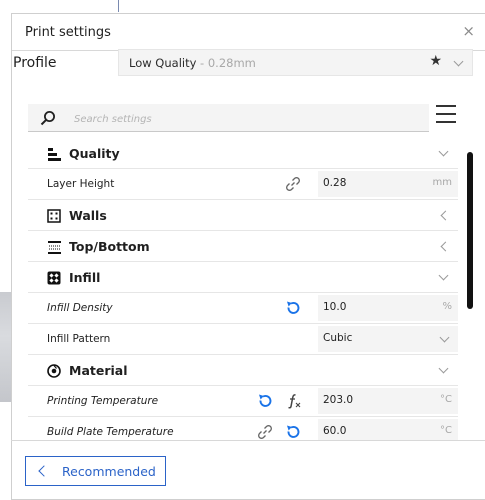  What do you see at coordinates (338, 400) in the screenshot?
I see `field-value: 203.0` at bounding box center [338, 400].